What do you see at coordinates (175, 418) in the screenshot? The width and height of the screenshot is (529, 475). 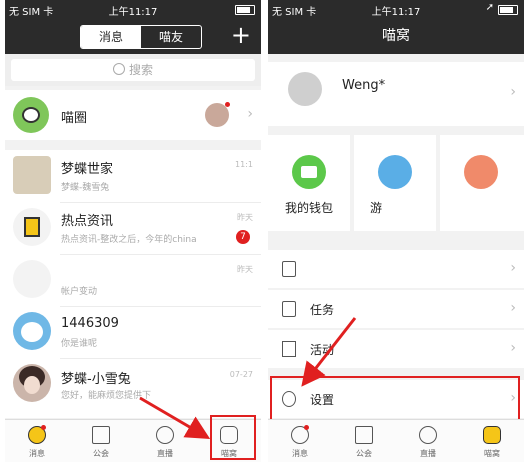 I see `arrow-to-home-tab` at bounding box center [175, 418].